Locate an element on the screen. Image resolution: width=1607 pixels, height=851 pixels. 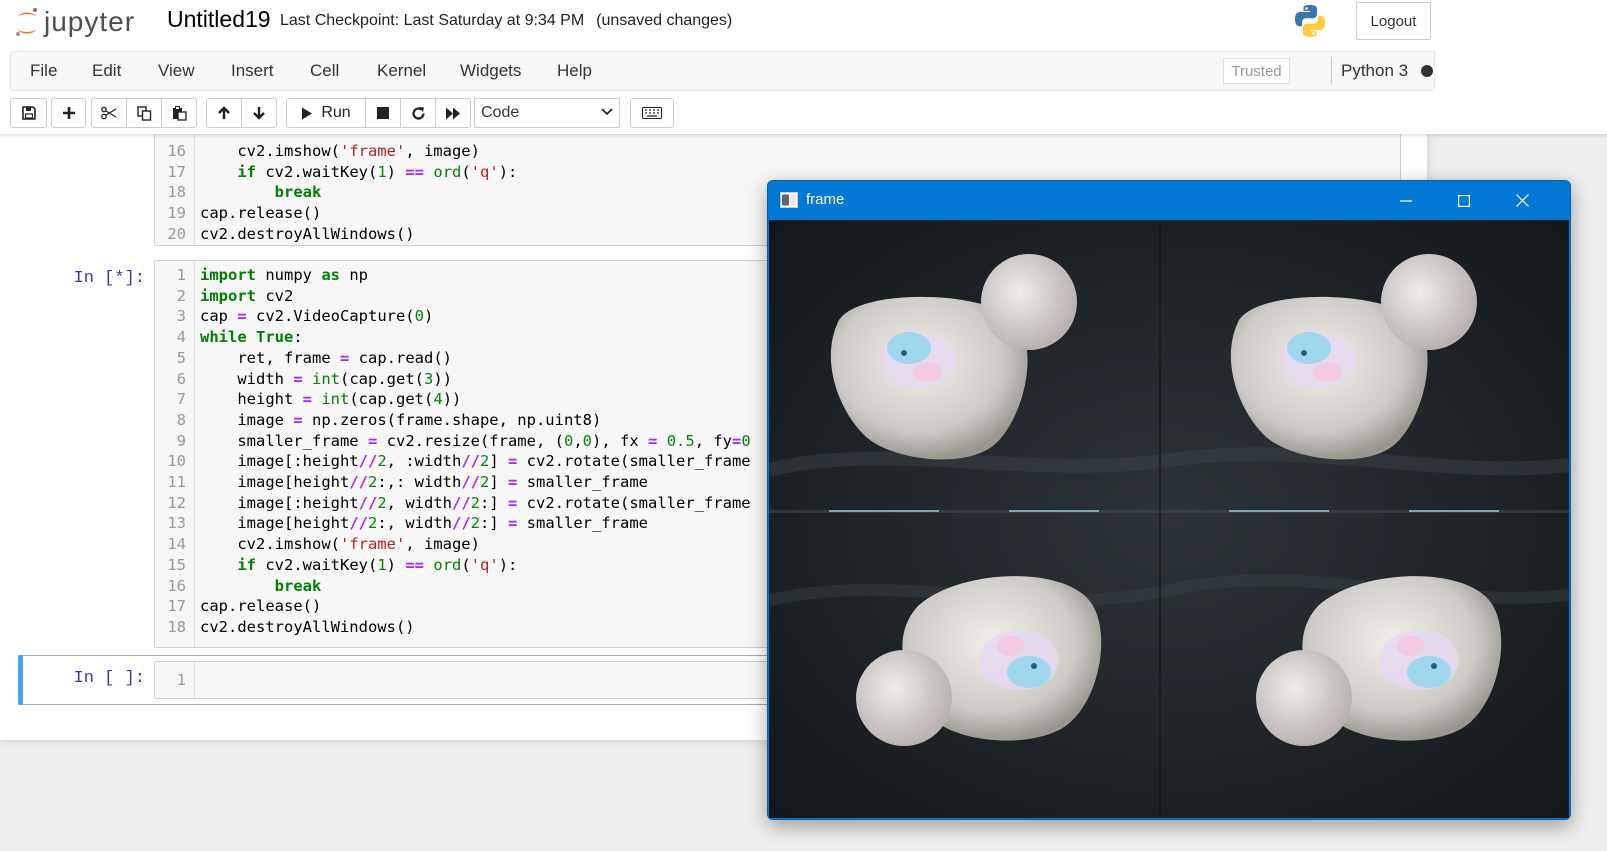
cut-icon is located at coordinates (109, 113).